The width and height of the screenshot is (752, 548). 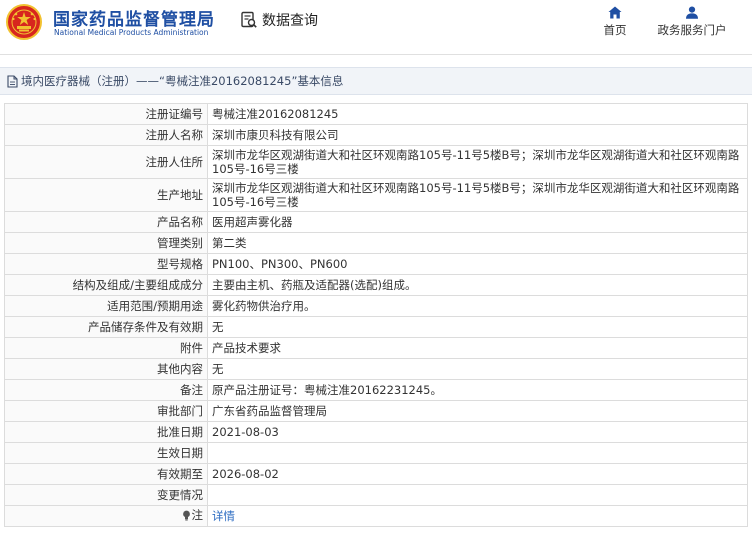 I want to click on row-label: 生效日期, so click(x=106, y=453).